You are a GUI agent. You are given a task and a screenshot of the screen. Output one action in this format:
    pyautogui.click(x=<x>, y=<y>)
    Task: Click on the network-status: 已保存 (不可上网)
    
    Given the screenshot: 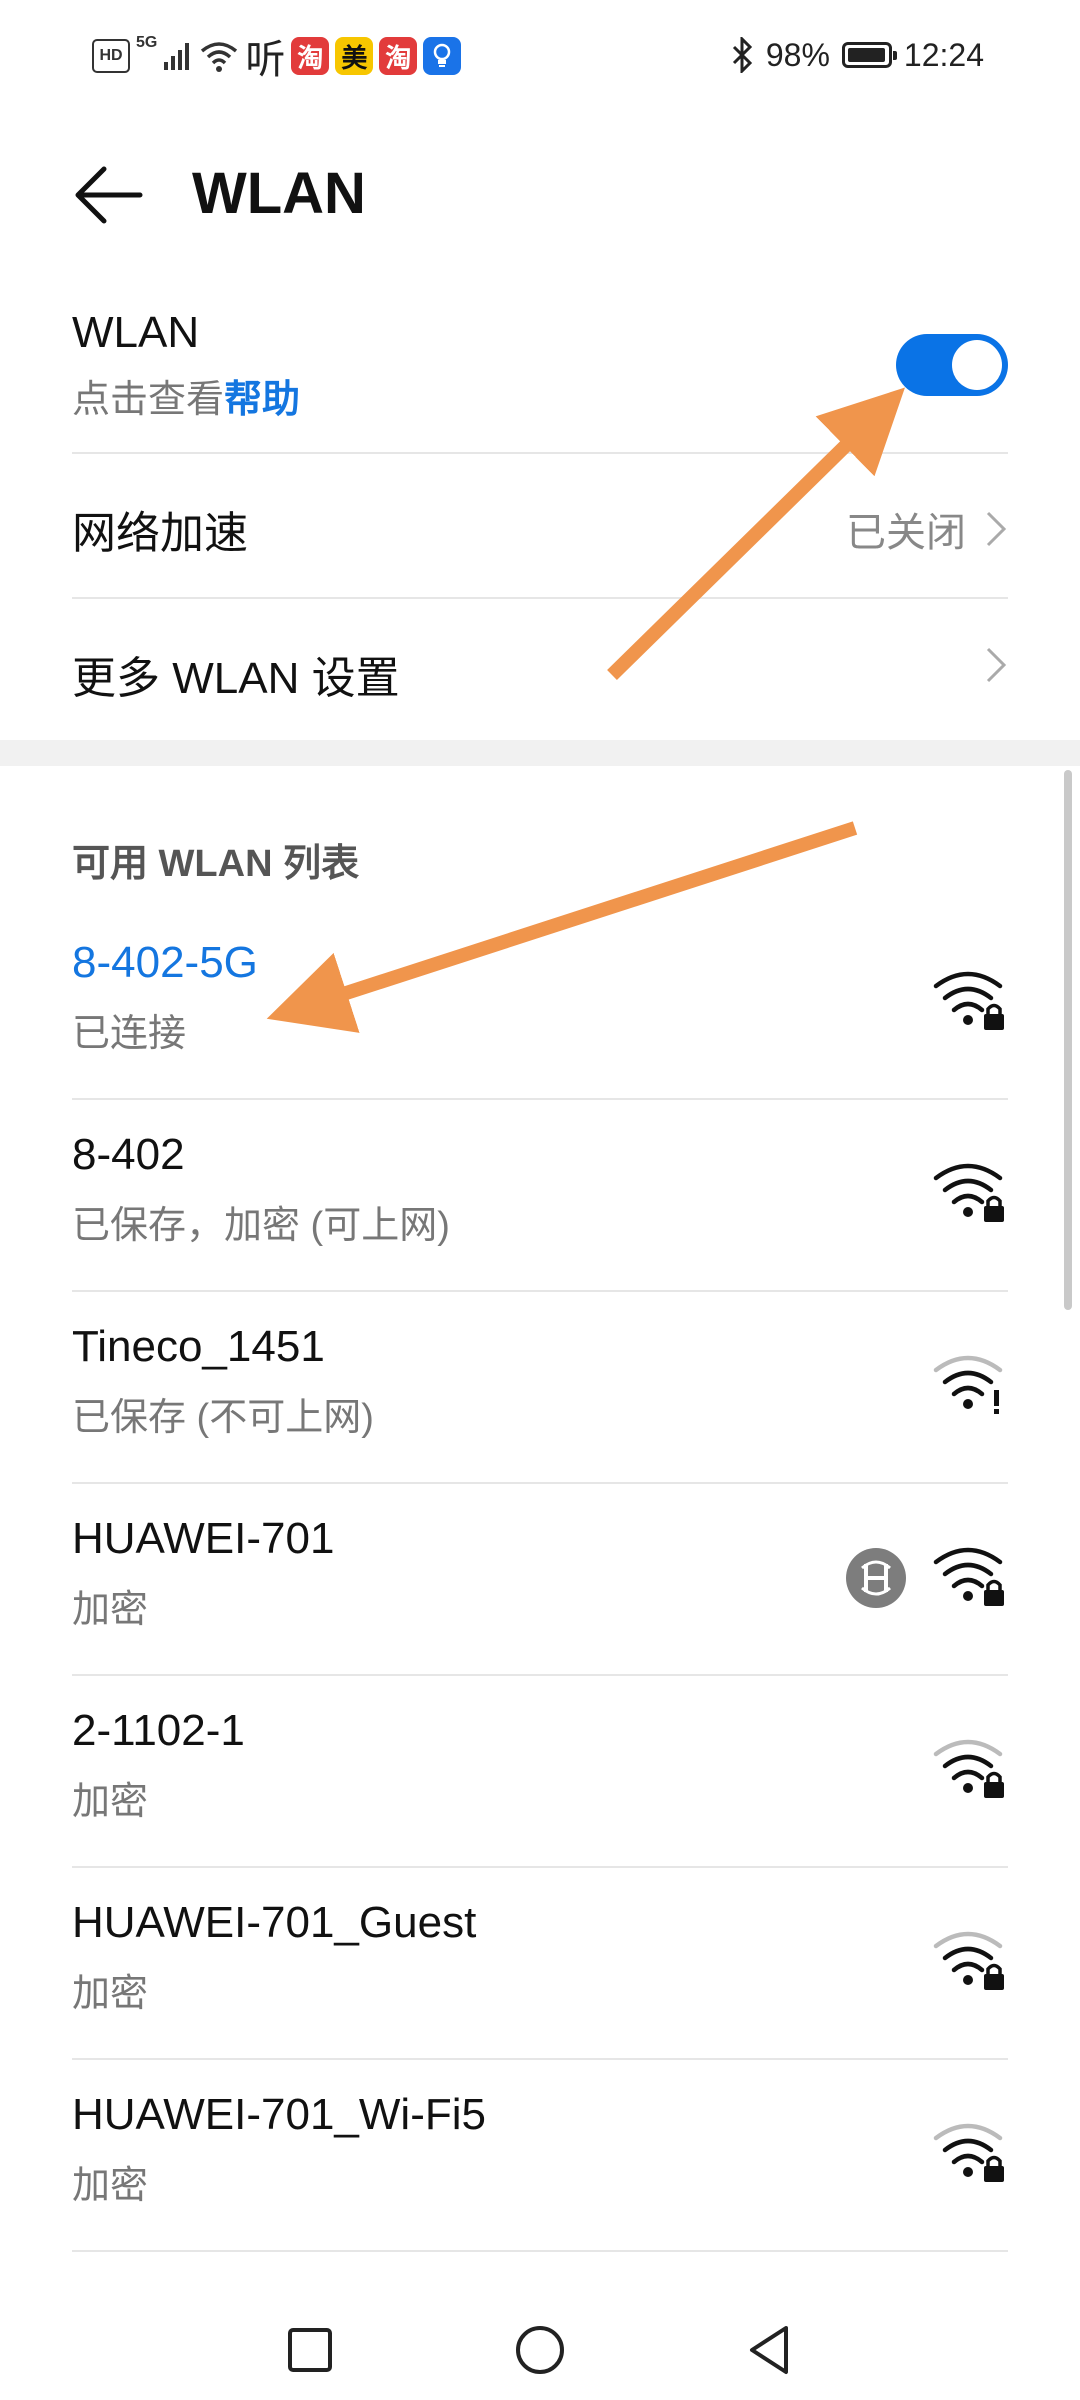 What is the action you would take?
    pyautogui.click(x=223, y=1418)
    